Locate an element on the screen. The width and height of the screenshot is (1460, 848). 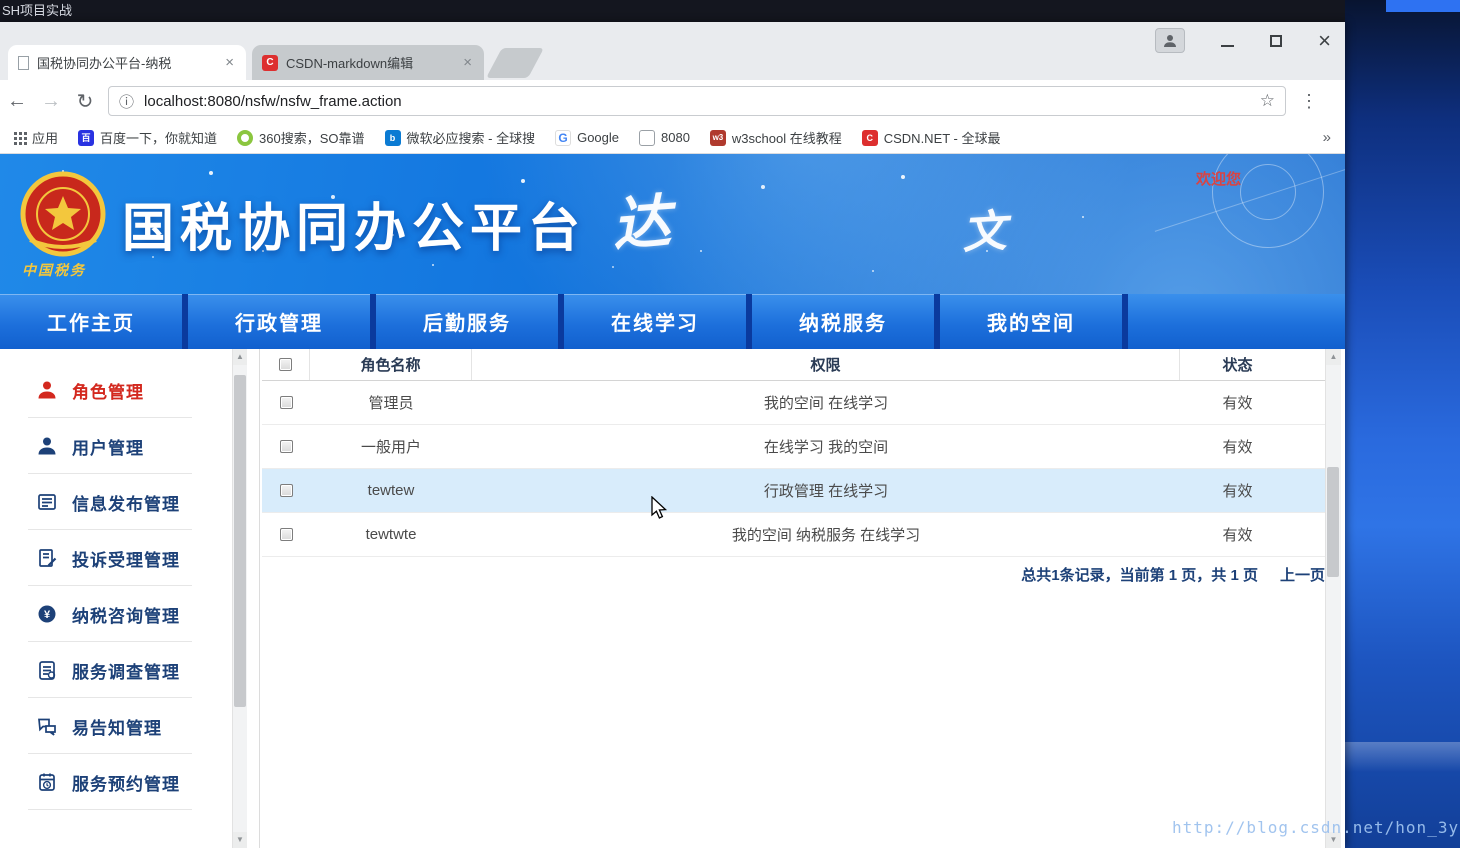
nav-filler is located at coordinates (1236, 321).